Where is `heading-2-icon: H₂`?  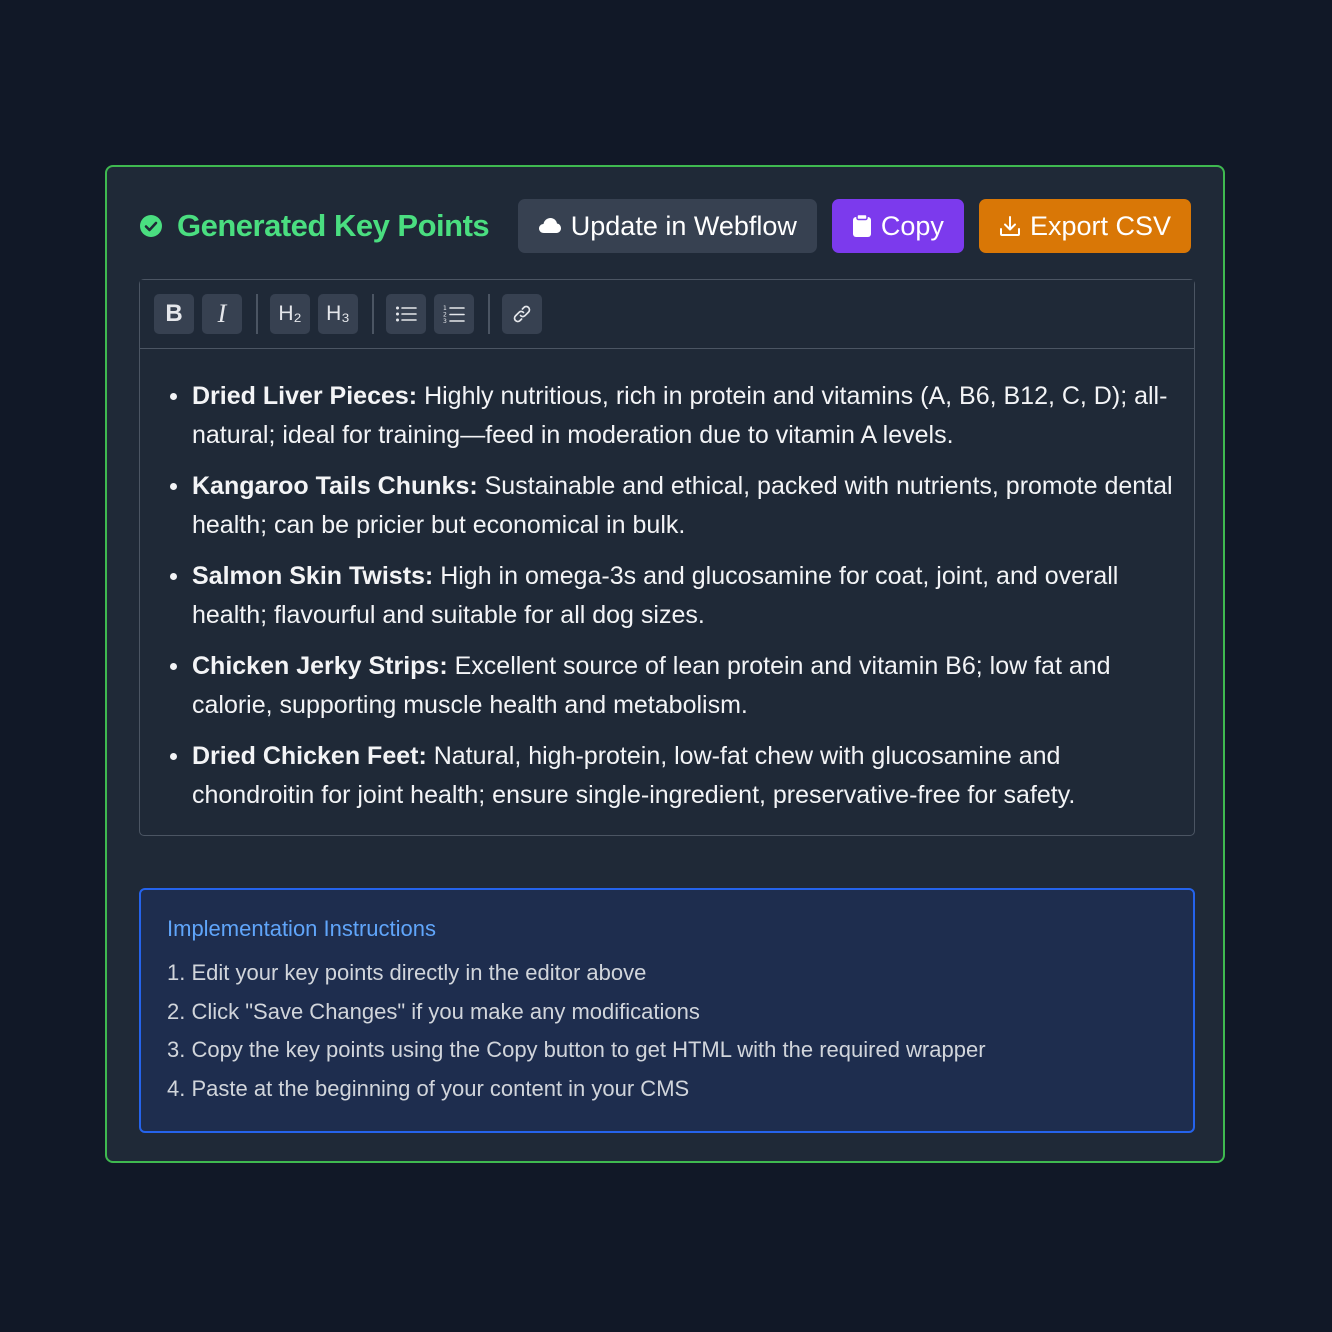 heading-2-icon: H₂ is located at coordinates (290, 313).